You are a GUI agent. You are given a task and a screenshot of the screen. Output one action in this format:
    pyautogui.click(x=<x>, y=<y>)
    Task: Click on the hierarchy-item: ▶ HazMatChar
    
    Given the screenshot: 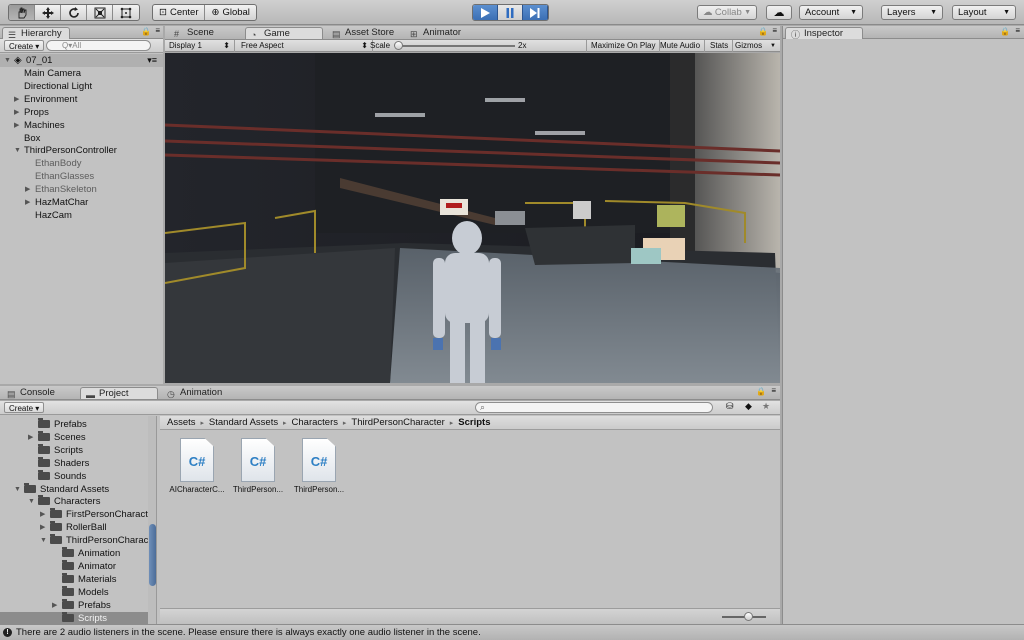 What is the action you would take?
    pyautogui.click(x=81, y=202)
    